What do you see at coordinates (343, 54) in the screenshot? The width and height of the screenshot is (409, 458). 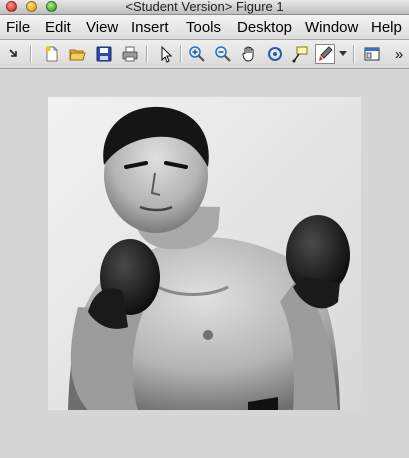 I see `brush-menu-icon` at bounding box center [343, 54].